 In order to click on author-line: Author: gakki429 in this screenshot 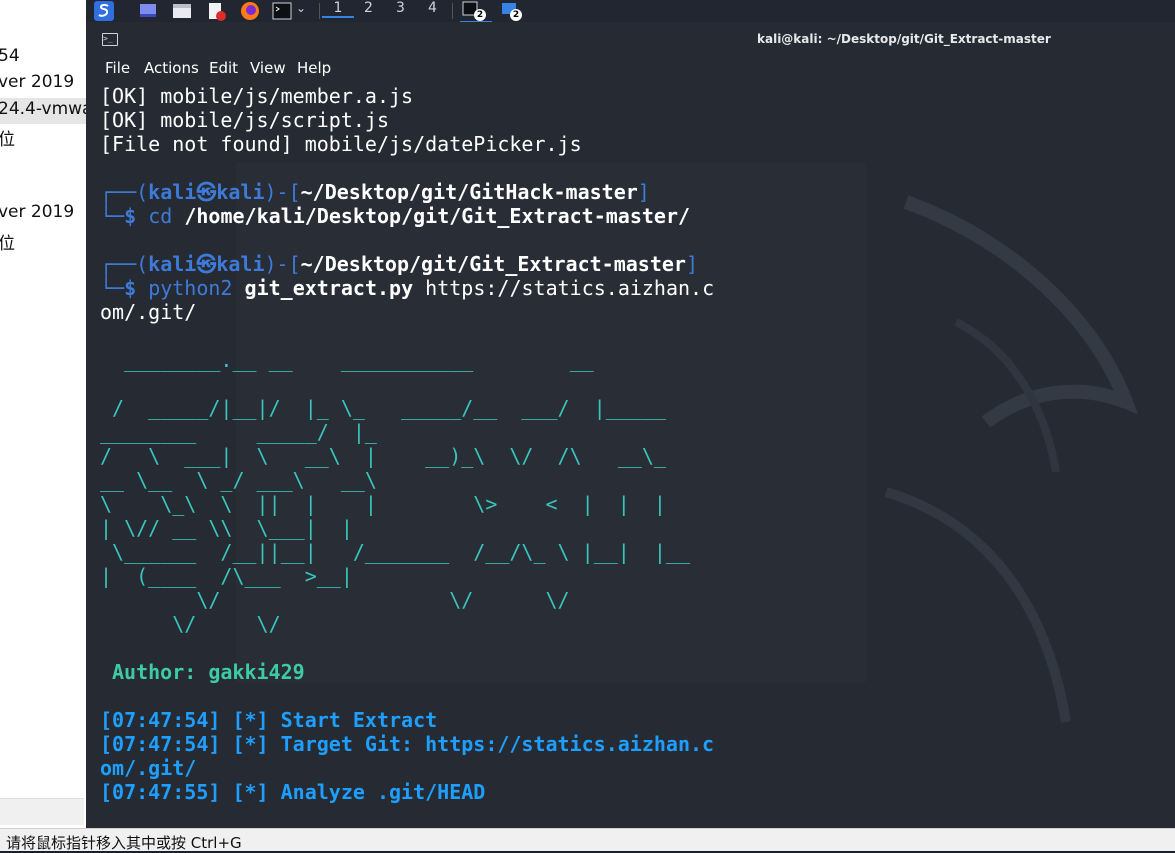, I will do `click(208, 672)`.